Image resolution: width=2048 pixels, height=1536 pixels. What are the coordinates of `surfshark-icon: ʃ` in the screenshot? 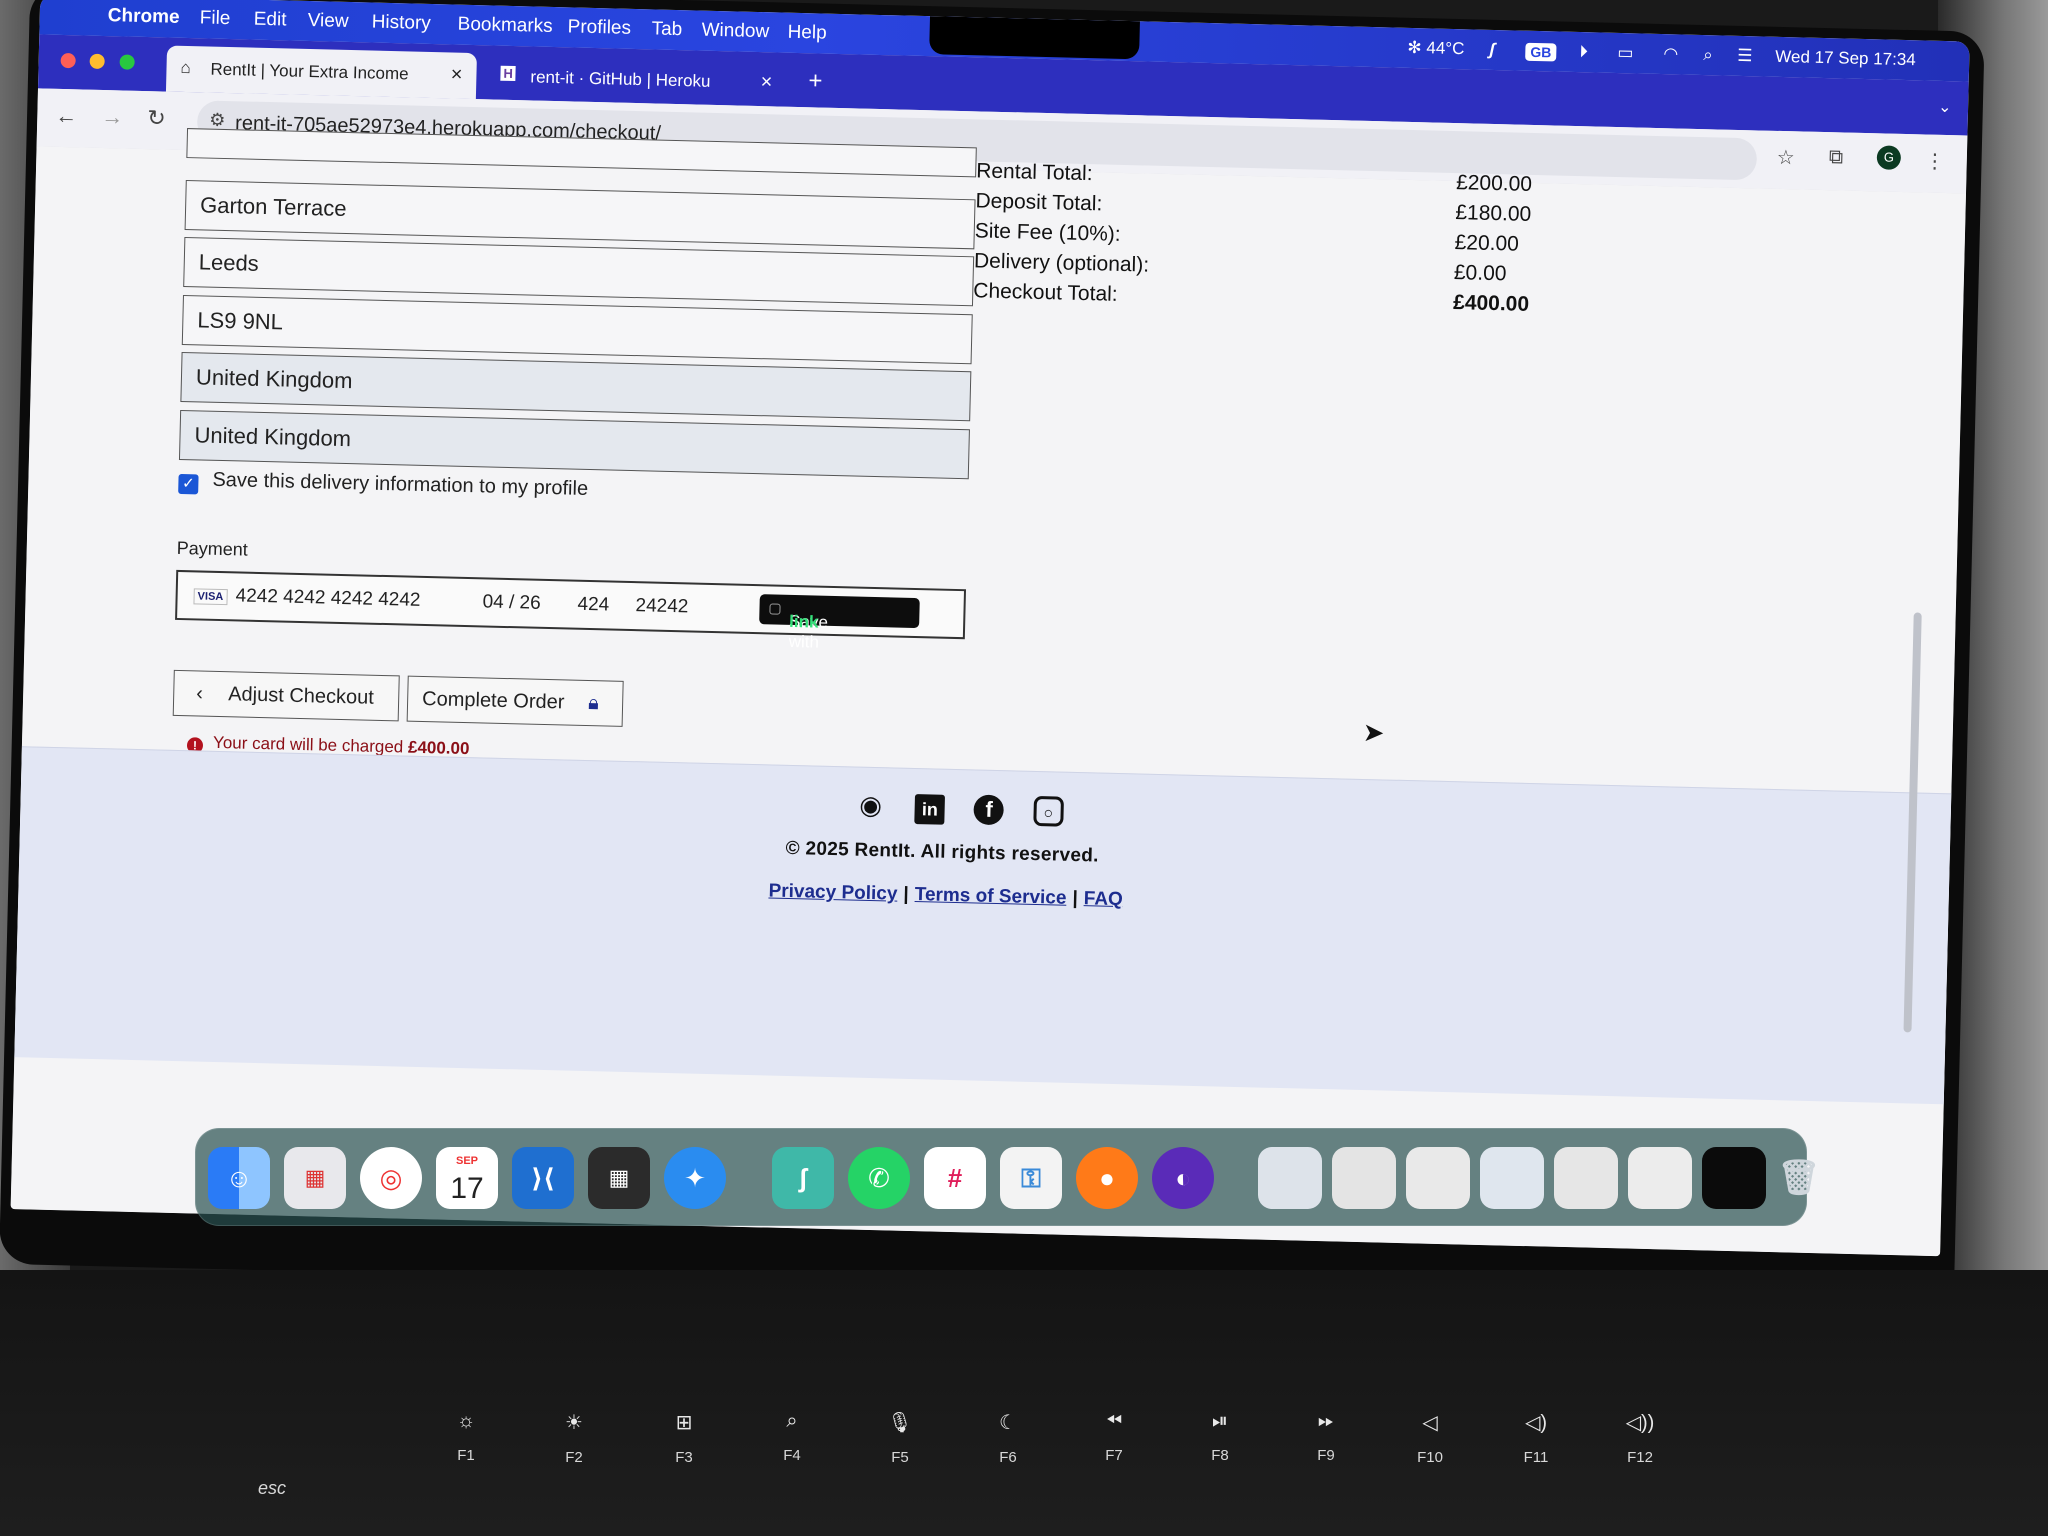 It's located at (803, 1178).